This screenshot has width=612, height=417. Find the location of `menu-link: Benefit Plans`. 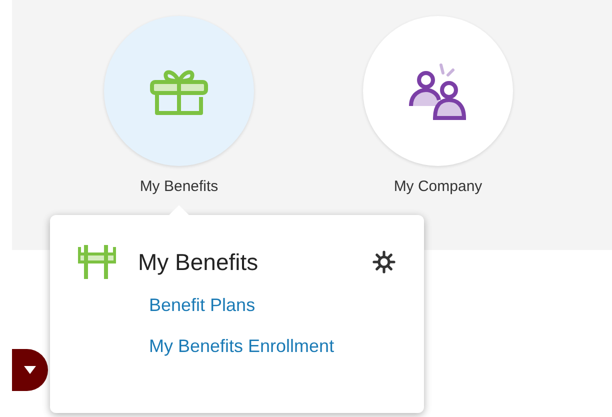

menu-link: Benefit Plans is located at coordinates (202, 305).